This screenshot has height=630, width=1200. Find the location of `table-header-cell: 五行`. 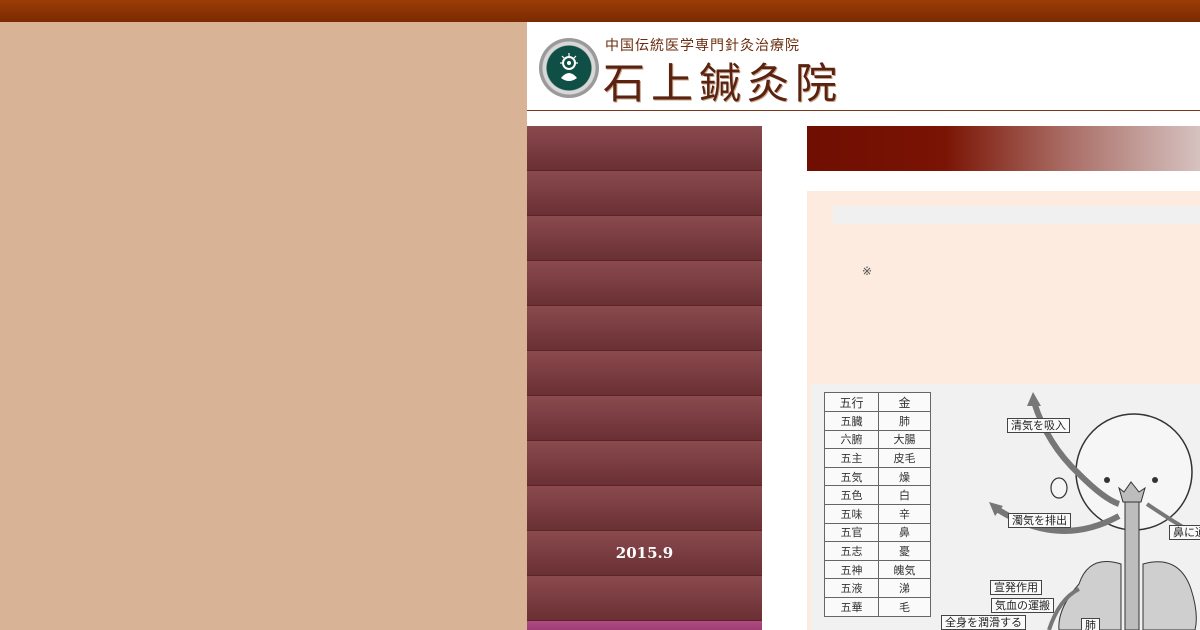

table-header-cell: 五行 is located at coordinates (851, 402).